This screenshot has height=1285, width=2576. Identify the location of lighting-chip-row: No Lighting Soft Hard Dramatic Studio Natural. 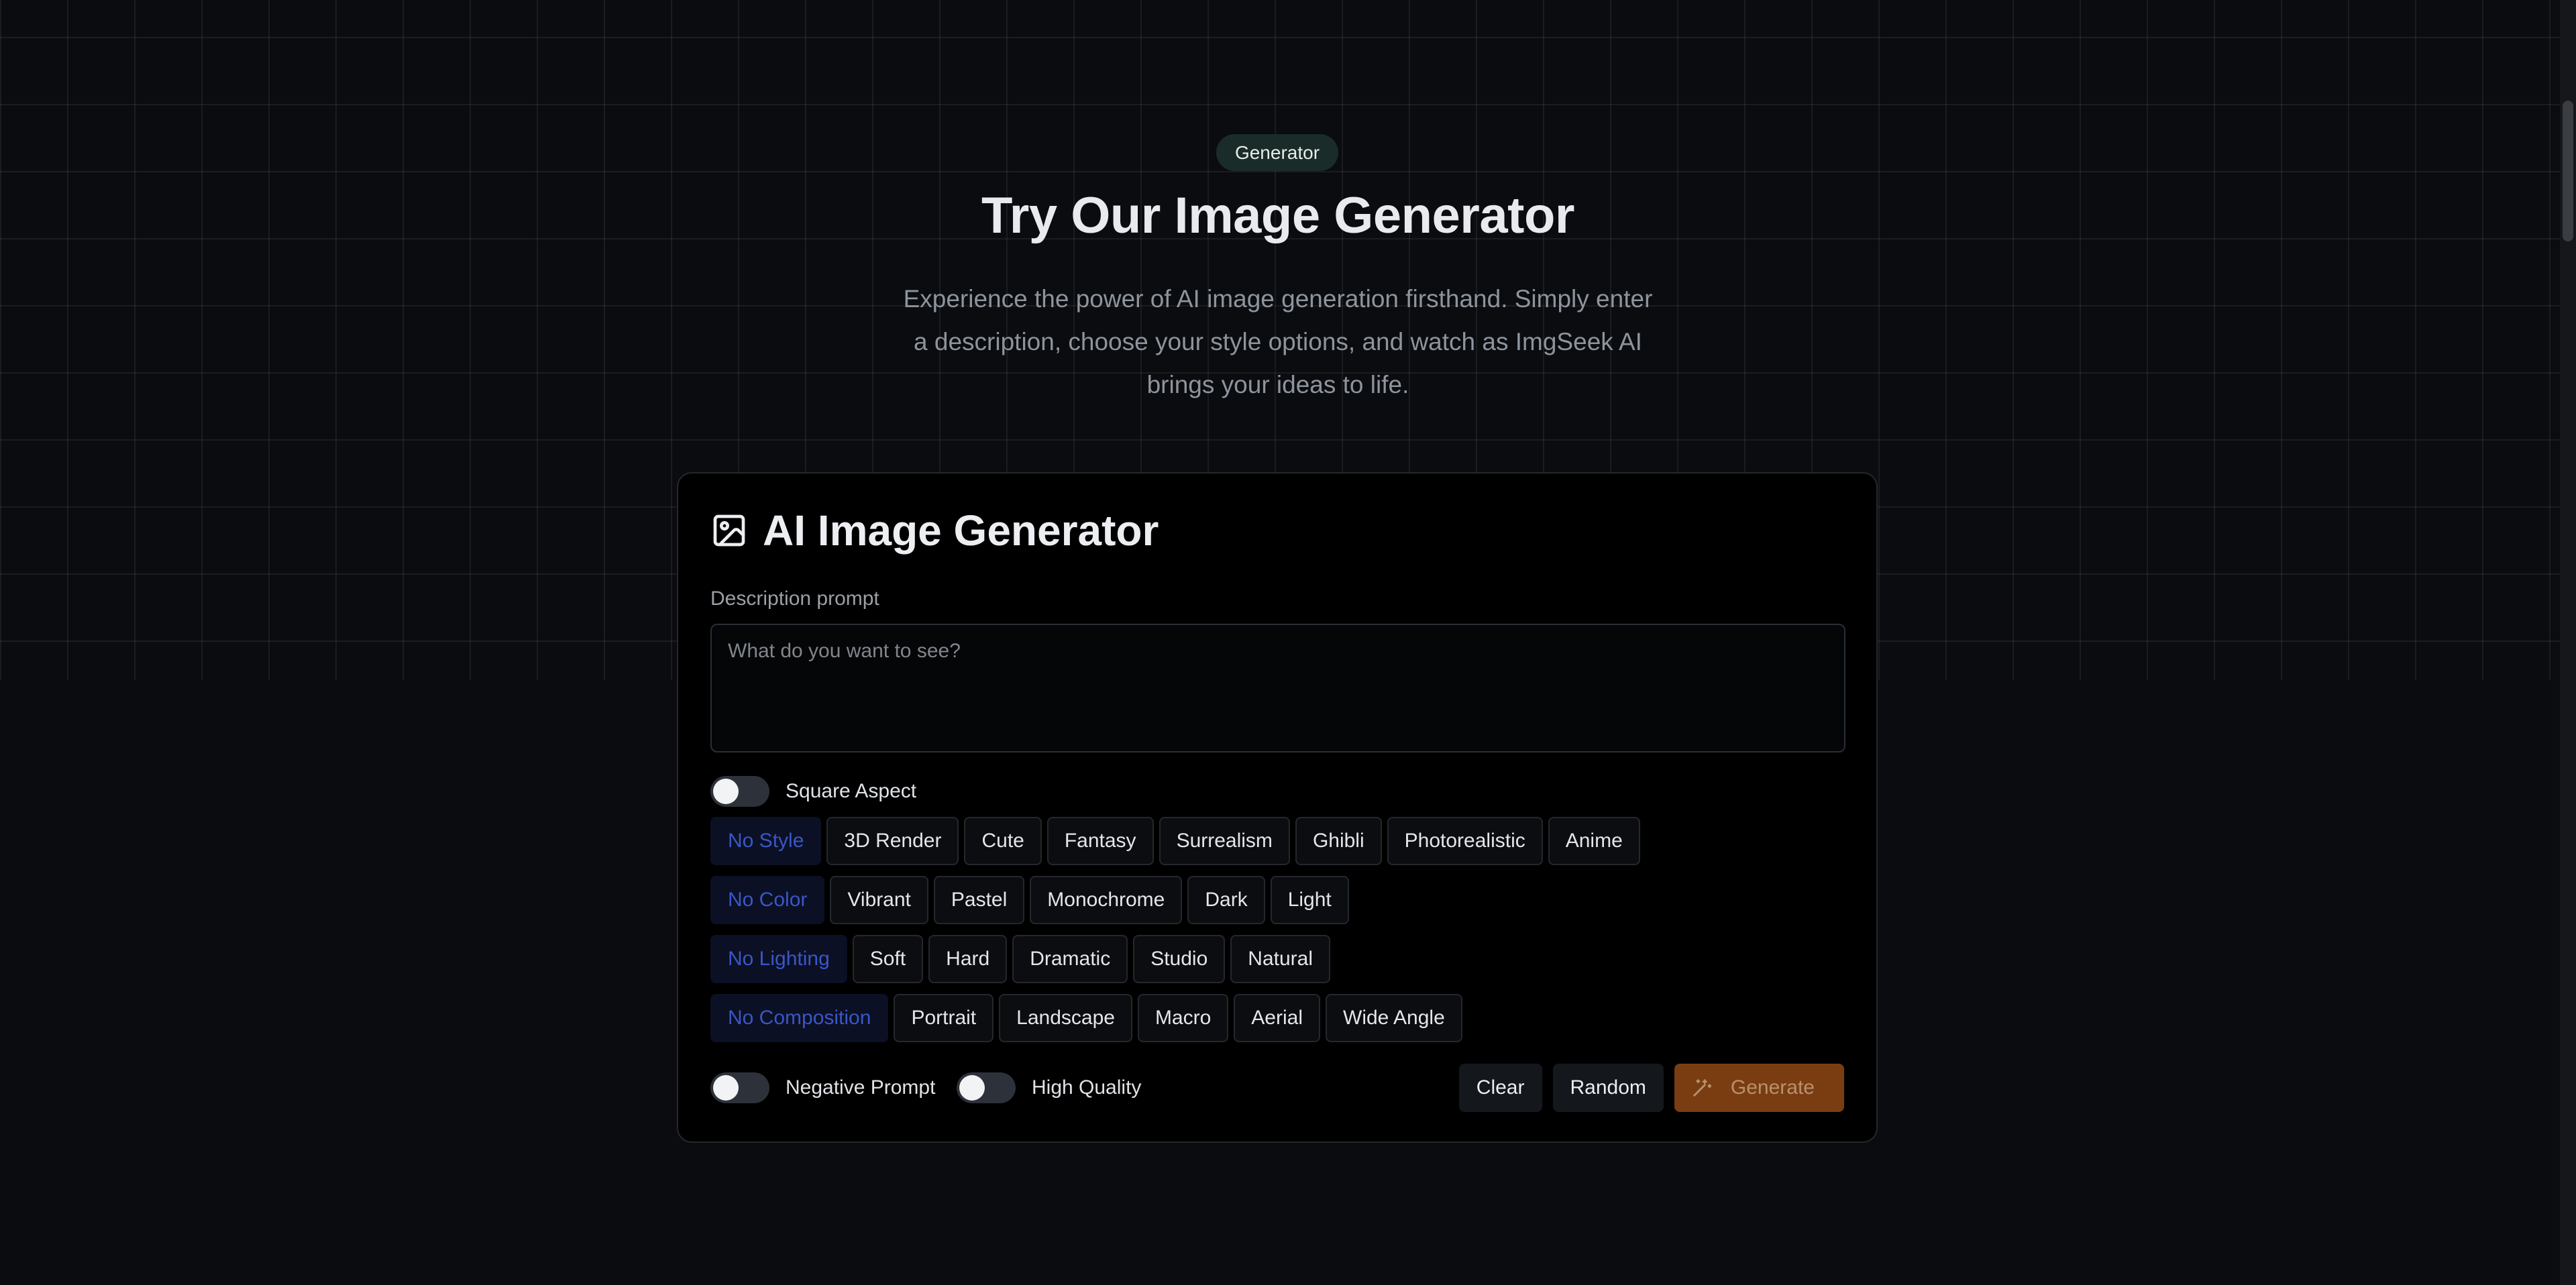
(1020, 959).